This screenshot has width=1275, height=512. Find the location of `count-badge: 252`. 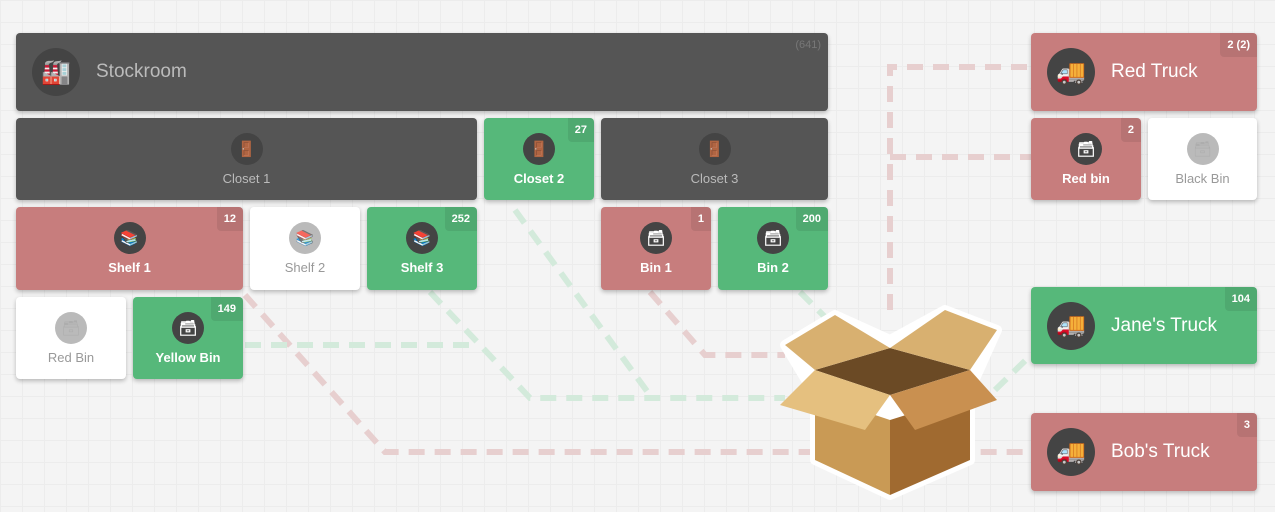

count-badge: 252 is located at coordinates (460, 219).